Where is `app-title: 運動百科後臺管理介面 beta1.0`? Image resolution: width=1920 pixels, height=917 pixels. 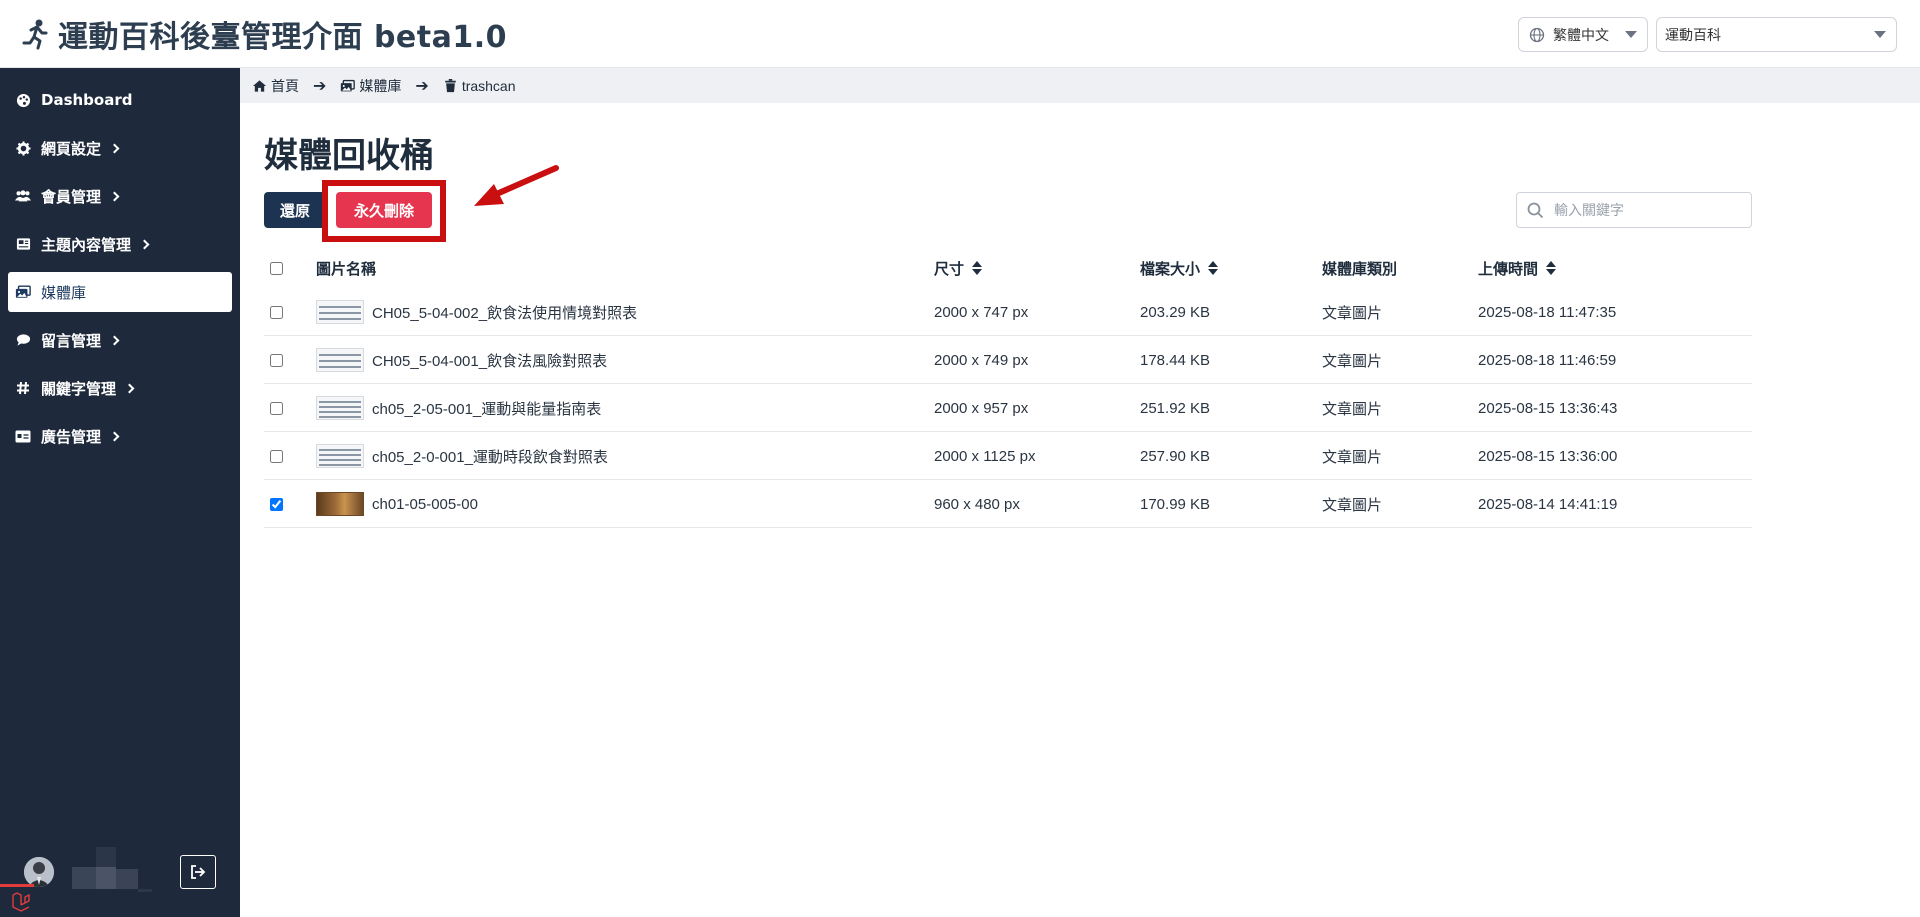 app-title: 運動百科後臺管理介面 beta1.0 is located at coordinates (282, 37).